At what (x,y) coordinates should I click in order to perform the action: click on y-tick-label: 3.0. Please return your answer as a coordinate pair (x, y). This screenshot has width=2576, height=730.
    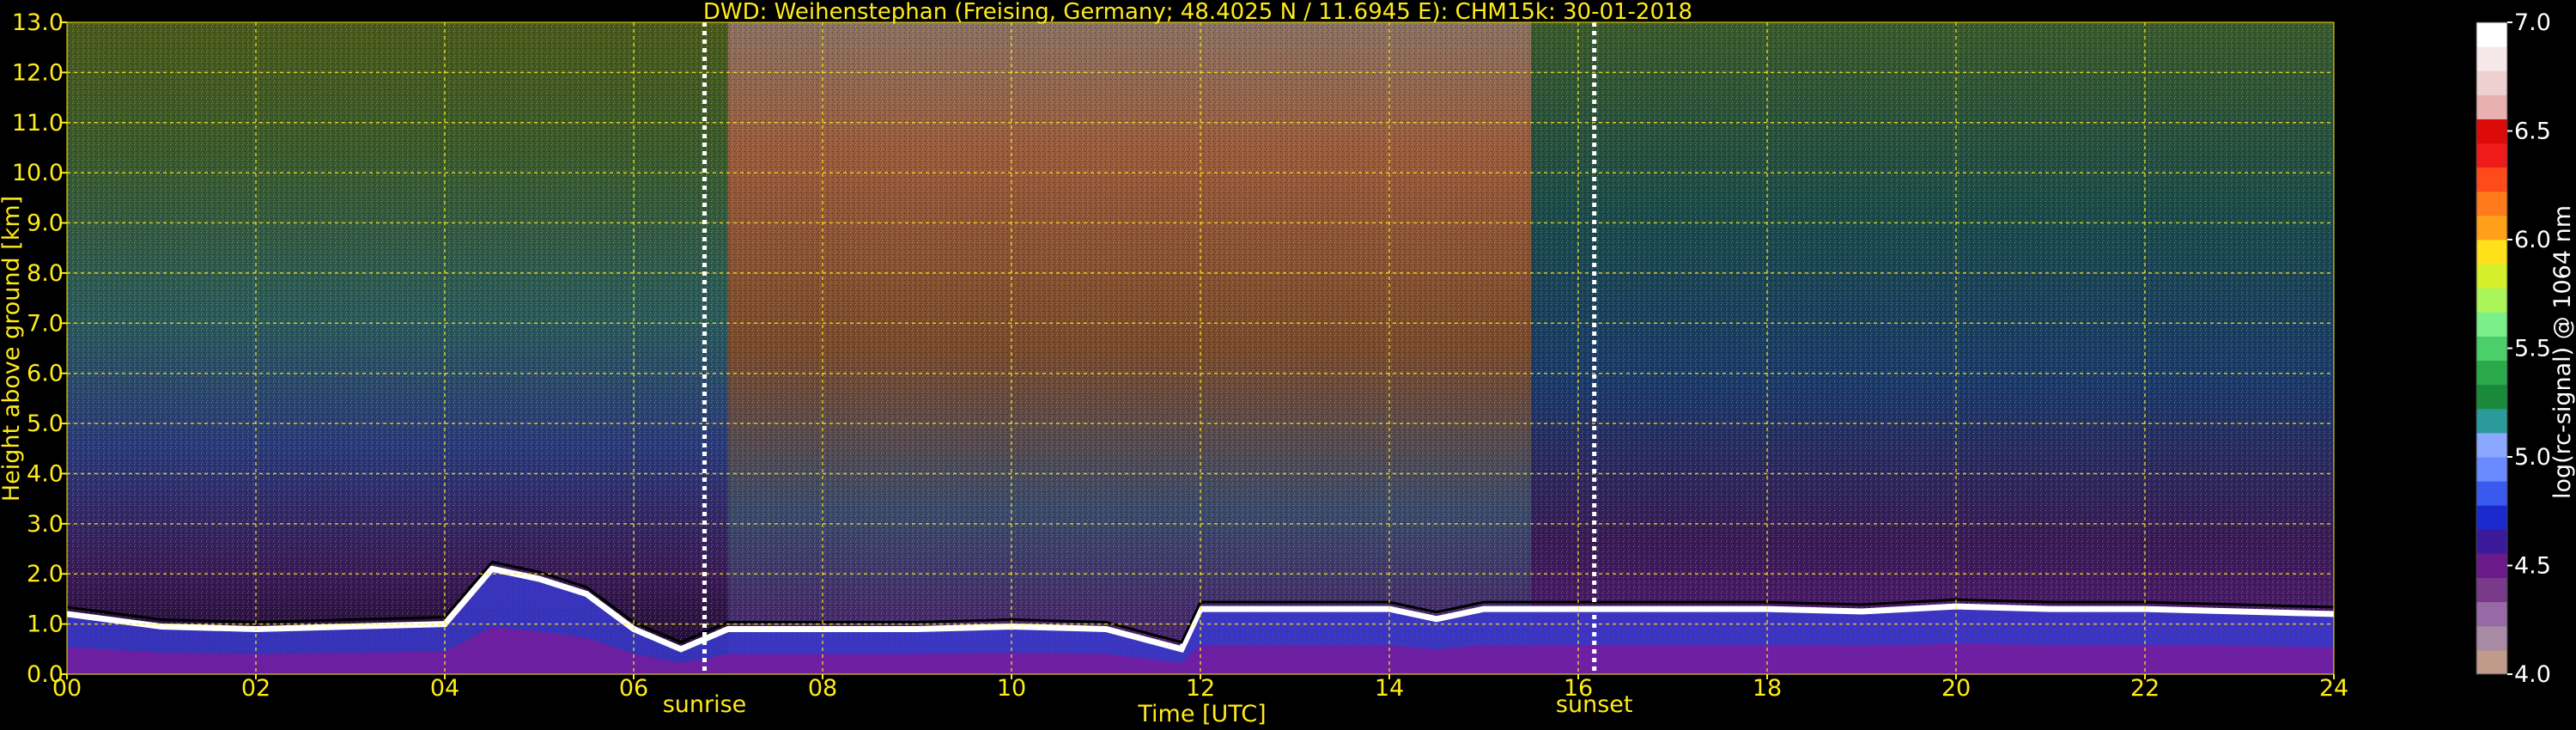
    Looking at the image, I should click on (45, 524).